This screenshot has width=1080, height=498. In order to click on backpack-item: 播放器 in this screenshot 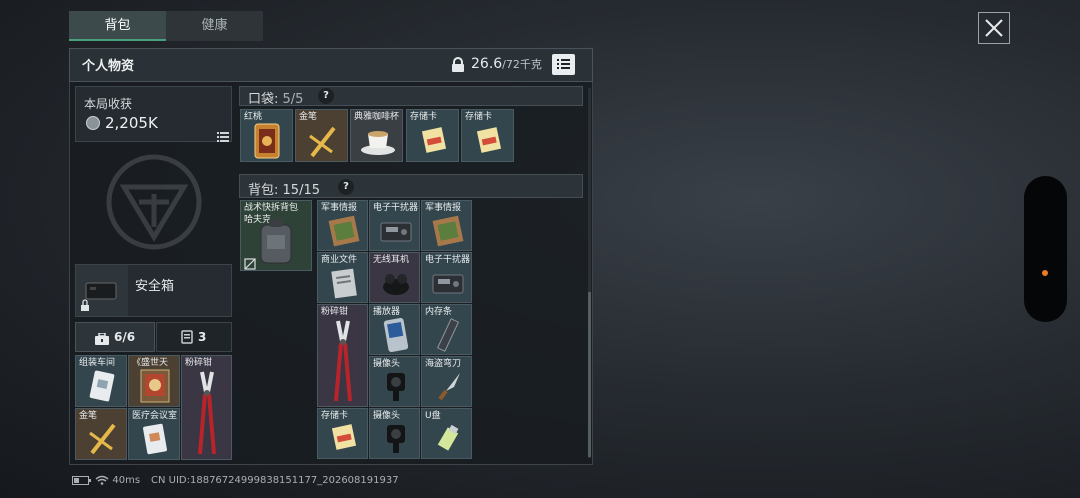, I will do `click(394, 329)`.